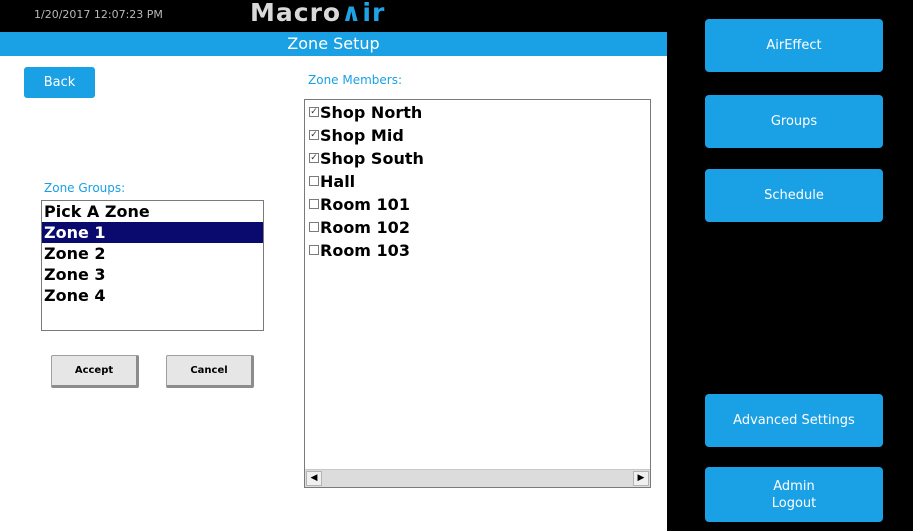 The image size is (913, 531). I want to click on scroll-left-icon: ◀, so click(314, 478).